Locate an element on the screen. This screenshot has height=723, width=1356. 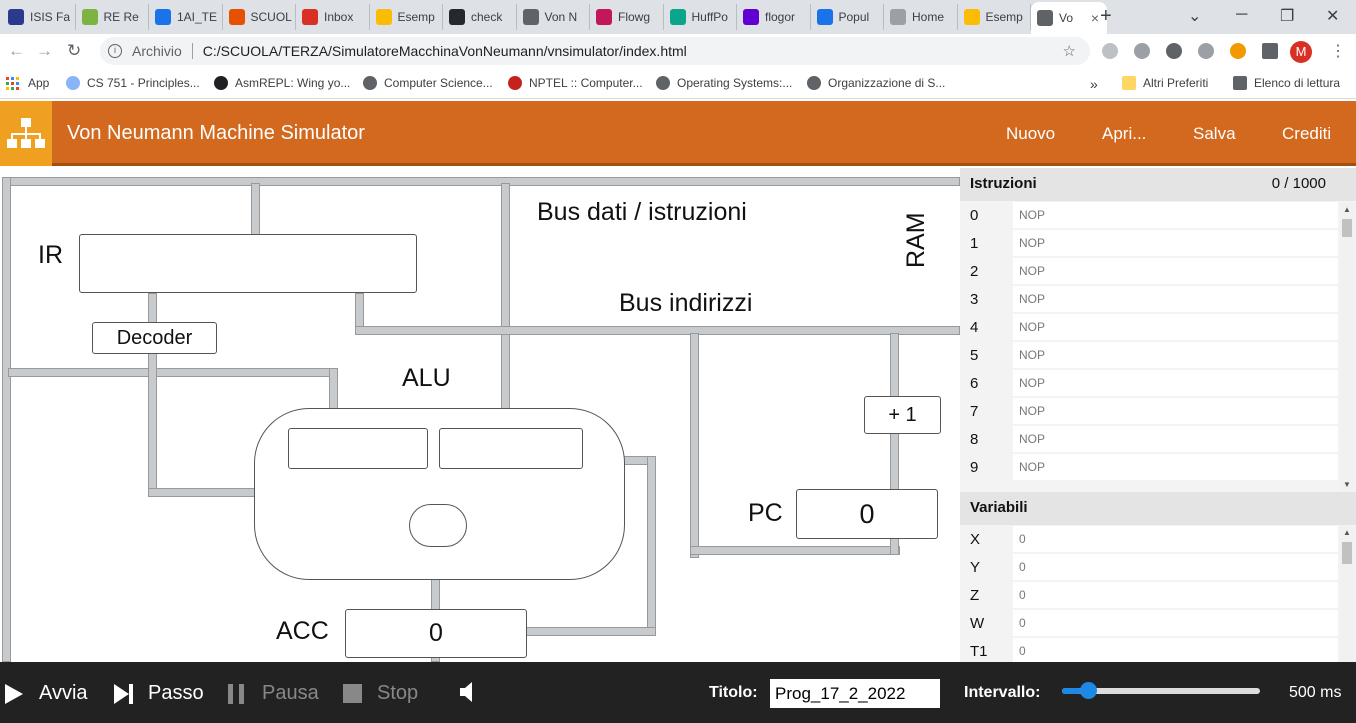
stop-button: Stop is located at coordinates (380, 693).